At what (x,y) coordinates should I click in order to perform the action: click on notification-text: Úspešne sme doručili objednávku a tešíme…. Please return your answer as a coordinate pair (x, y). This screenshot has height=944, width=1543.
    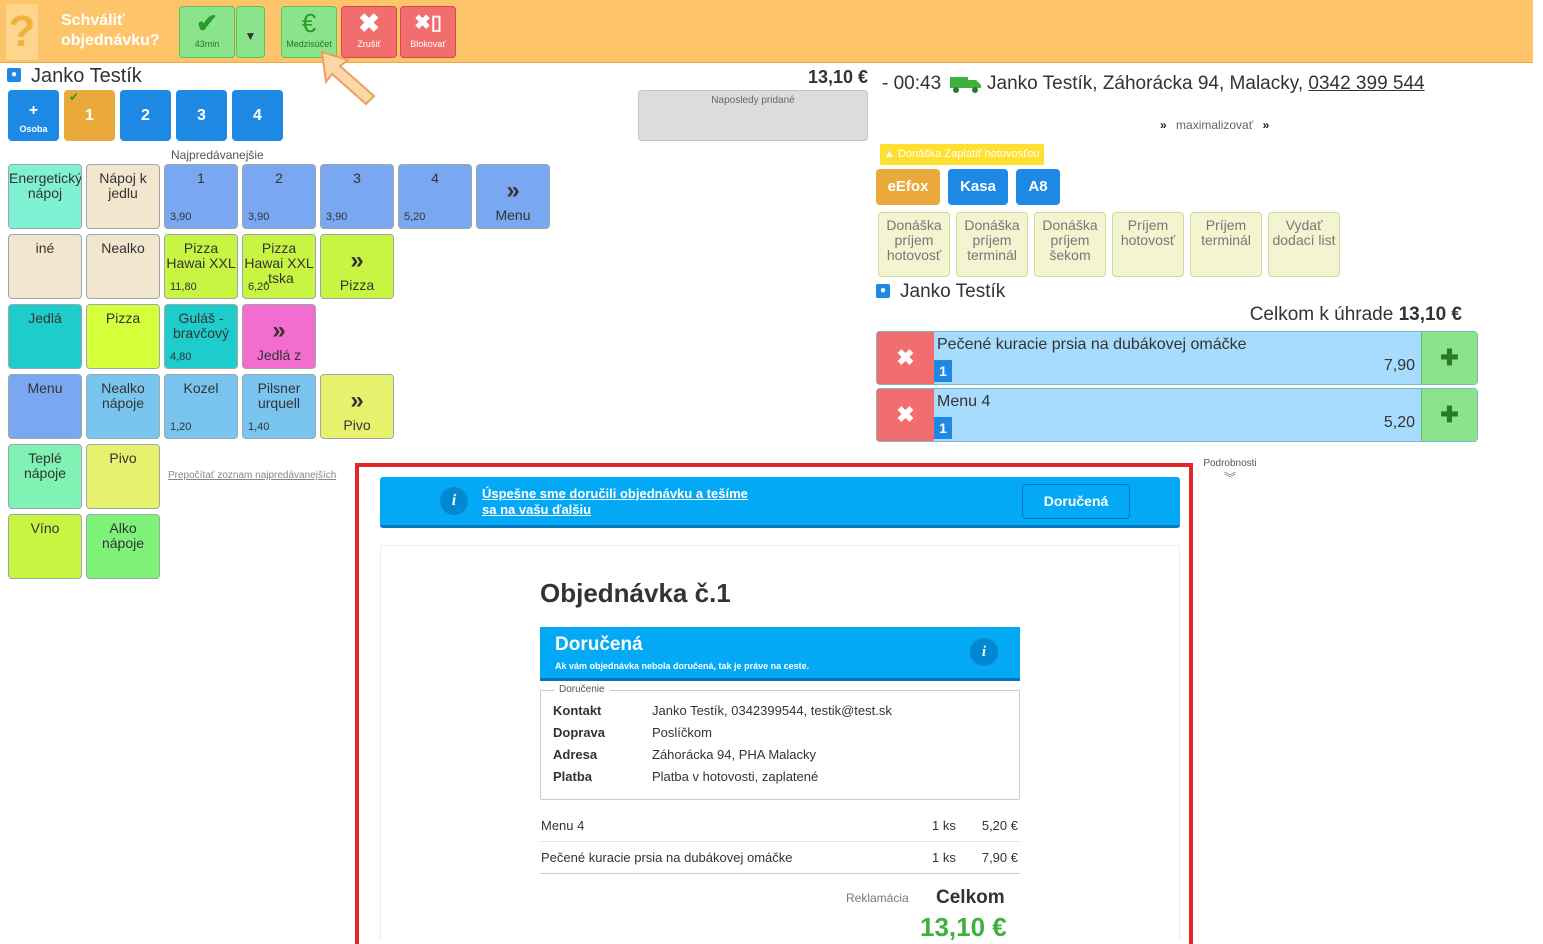
    Looking at the image, I should click on (617, 502).